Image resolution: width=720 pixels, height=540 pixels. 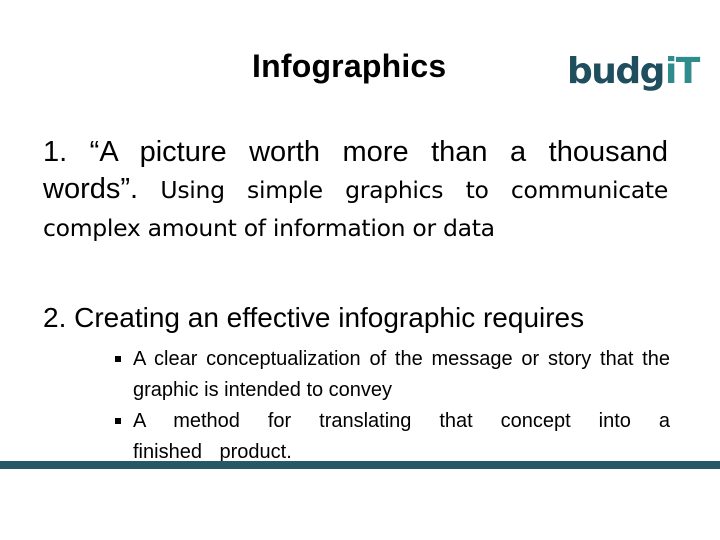 What do you see at coordinates (360, 465) in the screenshot?
I see `footer-divider-bar` at bounding box center [360, 465].